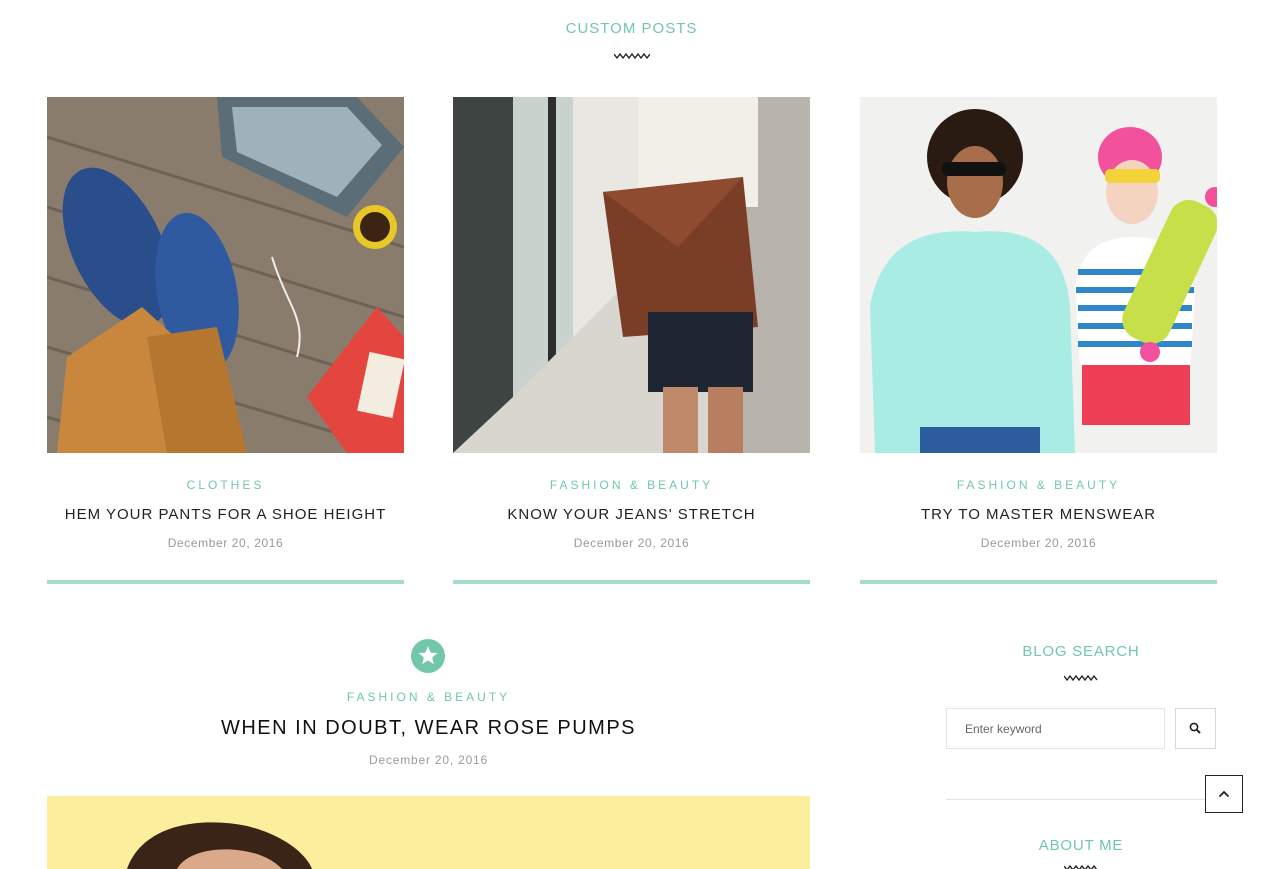  I want to click on featured-post-image, so click(428, 832).